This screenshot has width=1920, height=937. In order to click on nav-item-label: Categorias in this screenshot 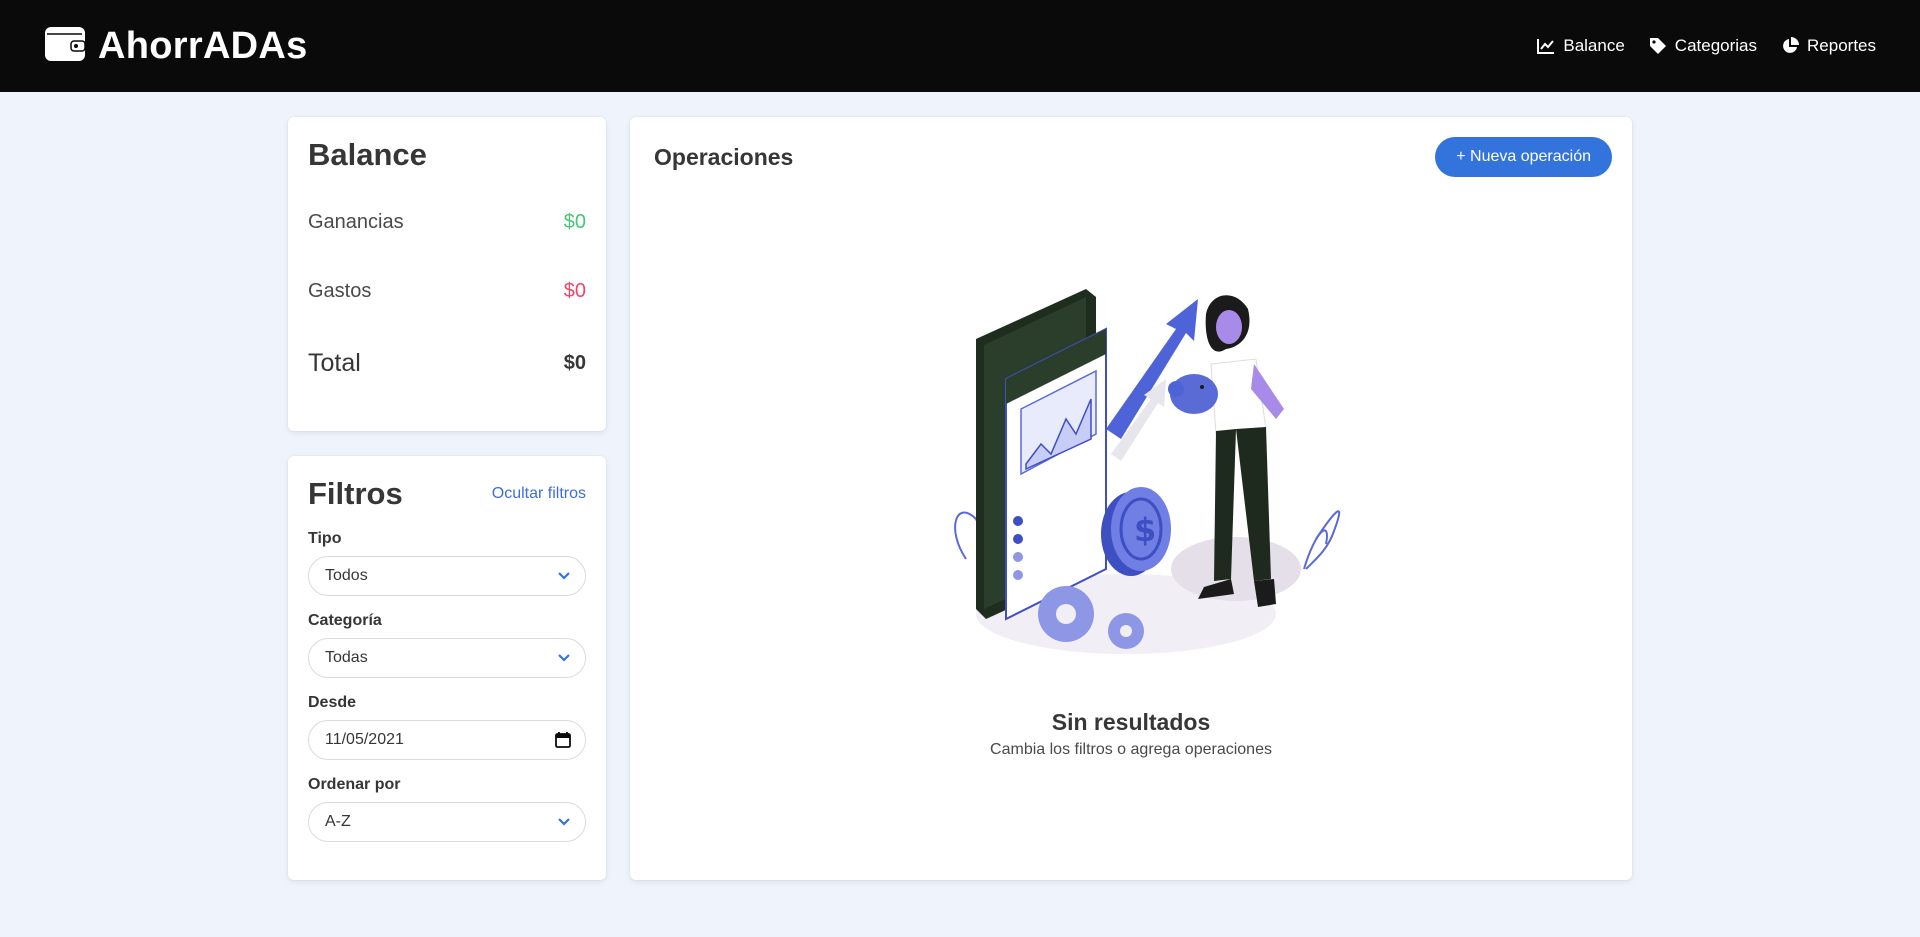, I will do `click(1716, 45)`.